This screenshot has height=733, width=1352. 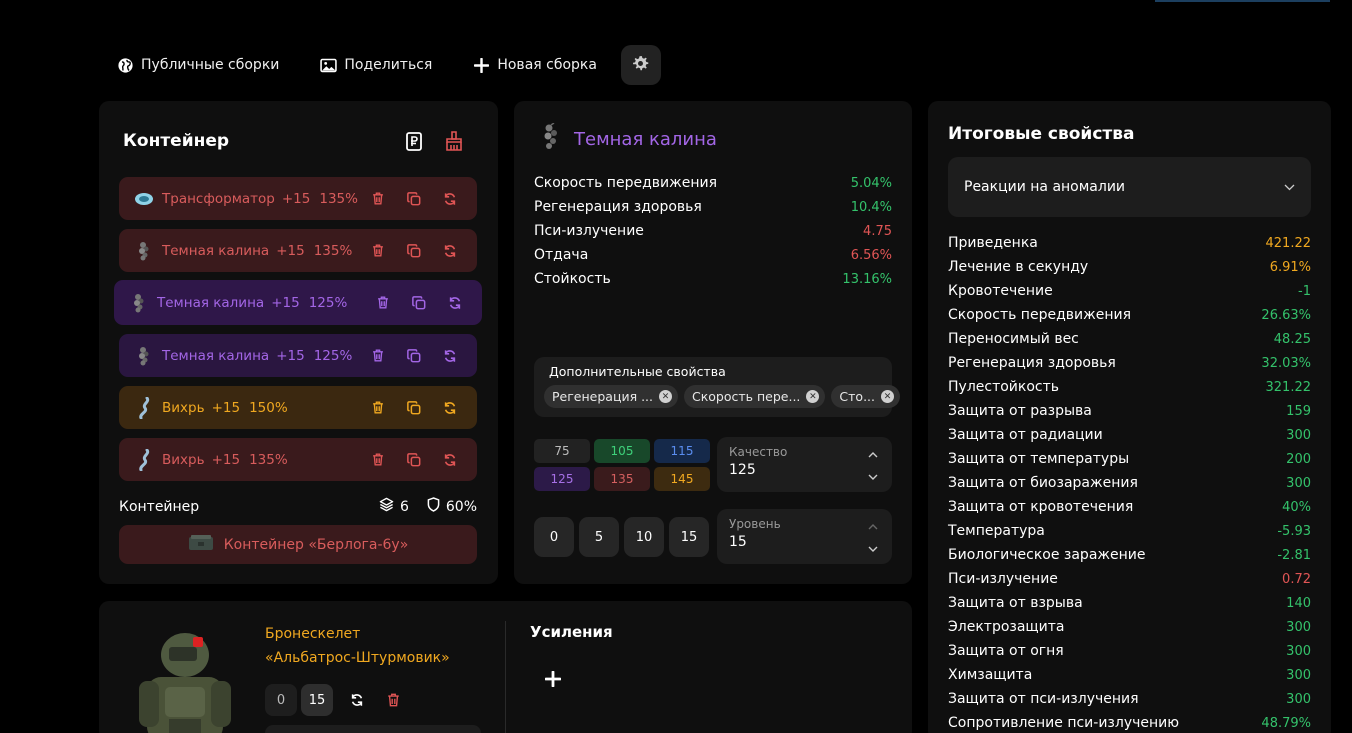 I want to click on container-select-button: Контейнер «Берлога-6у», so click(x=298, y=544).